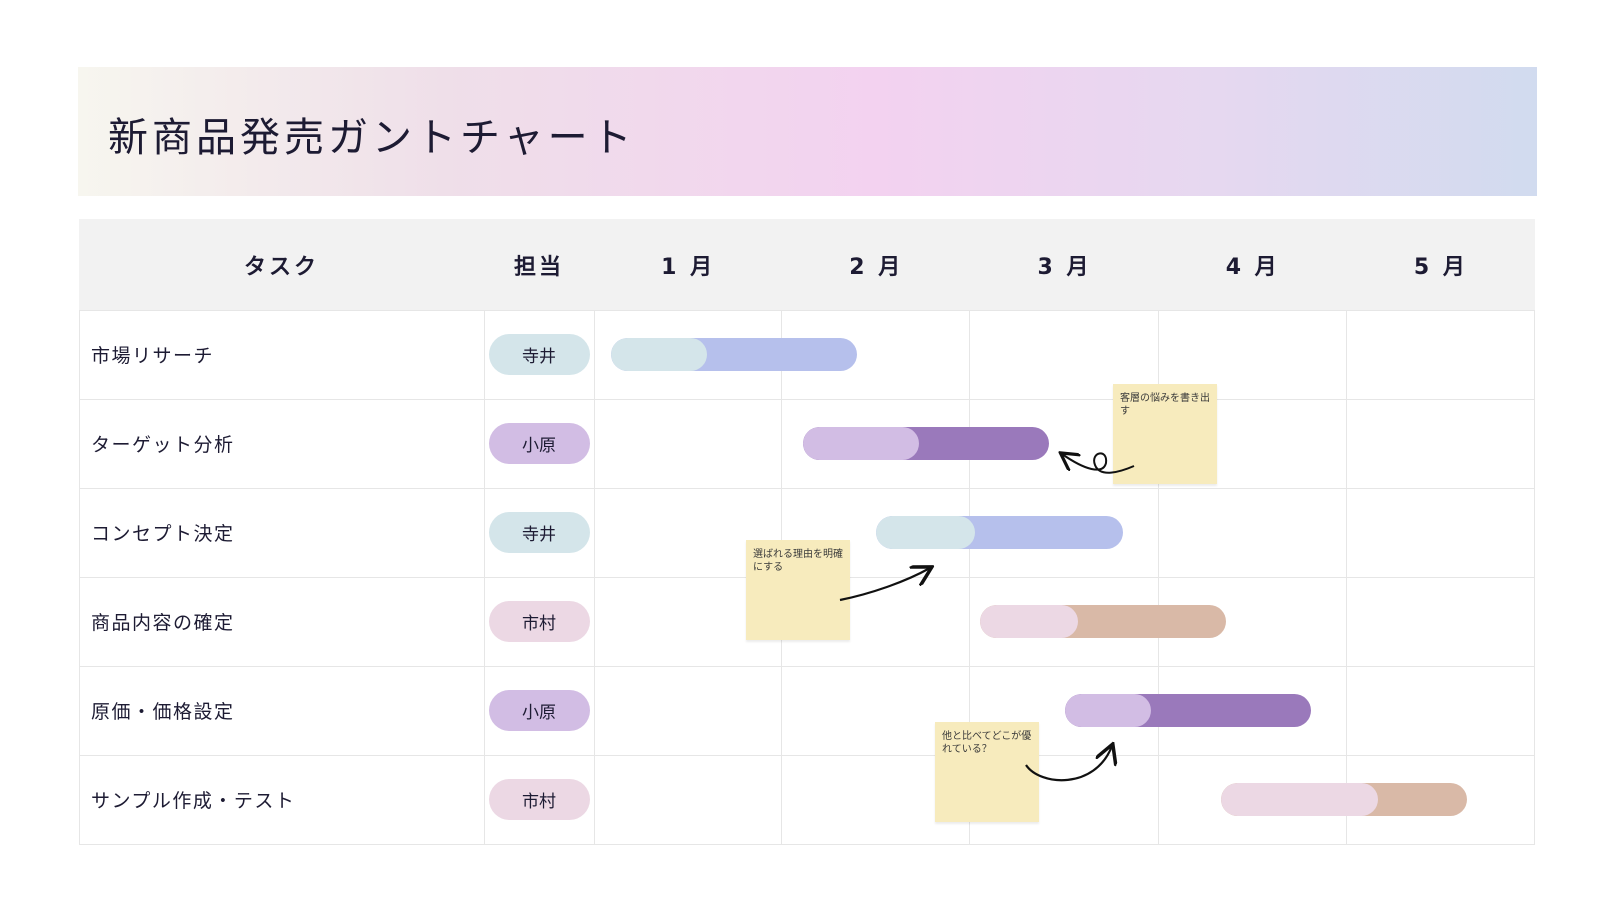 Image resolution: width=1600 pixels, height=900 pixels. I want to click on sticky-note-3: 他と比べてどこが優れている？, so click(987, 772).